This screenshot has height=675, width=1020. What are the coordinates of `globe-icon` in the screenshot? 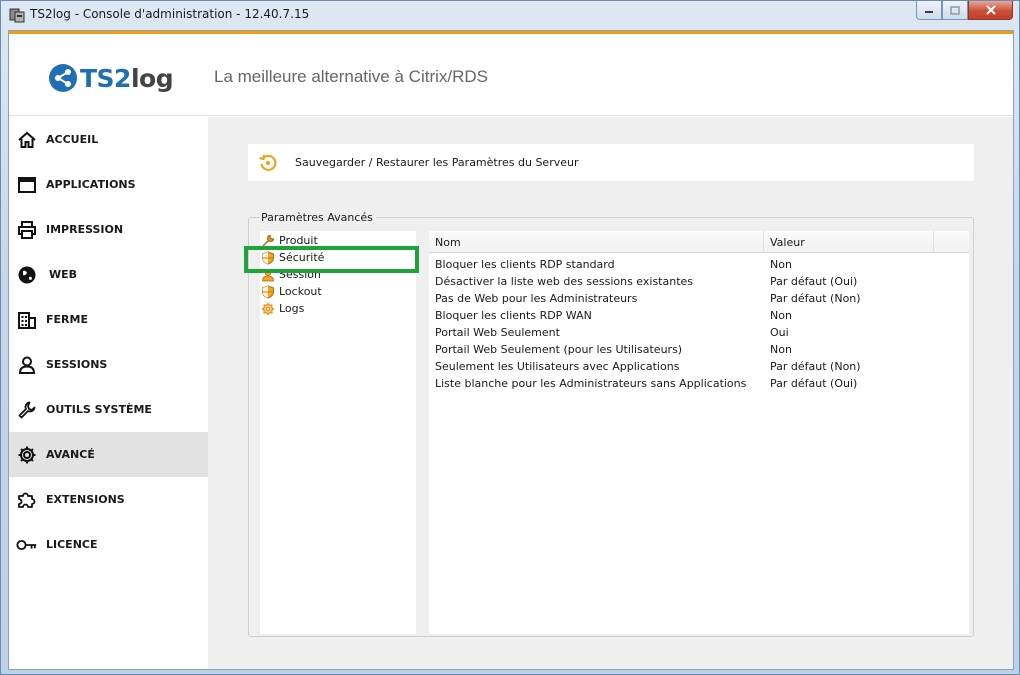 It's located at (27, 275).